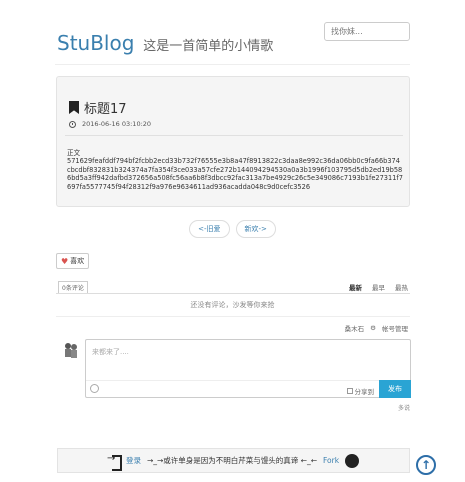 This screenshot has height=482, width=465. I want to click on footer: 登录 →_→或许单身是因为不明白芹菜与馒头的真谛 ←_← Fork, so click(233, 460).